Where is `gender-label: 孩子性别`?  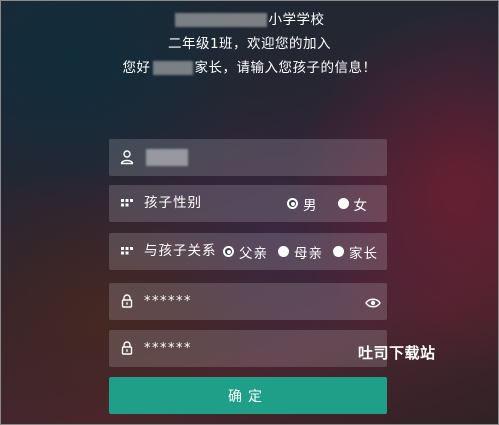 gender-label: 孩子性别 is located at coordinates (173, 203).